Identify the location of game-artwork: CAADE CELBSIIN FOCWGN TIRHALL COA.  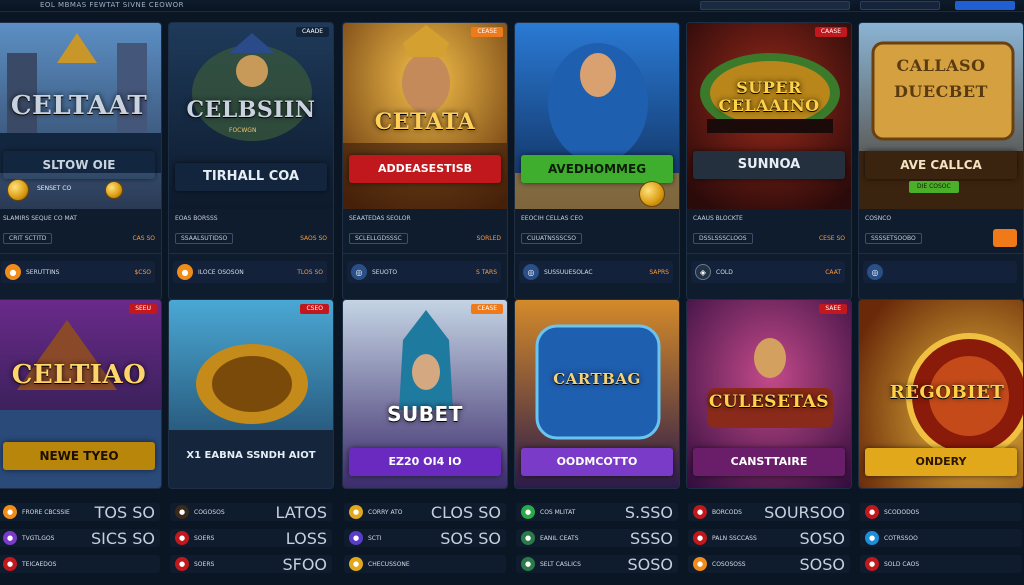
(251, 116).